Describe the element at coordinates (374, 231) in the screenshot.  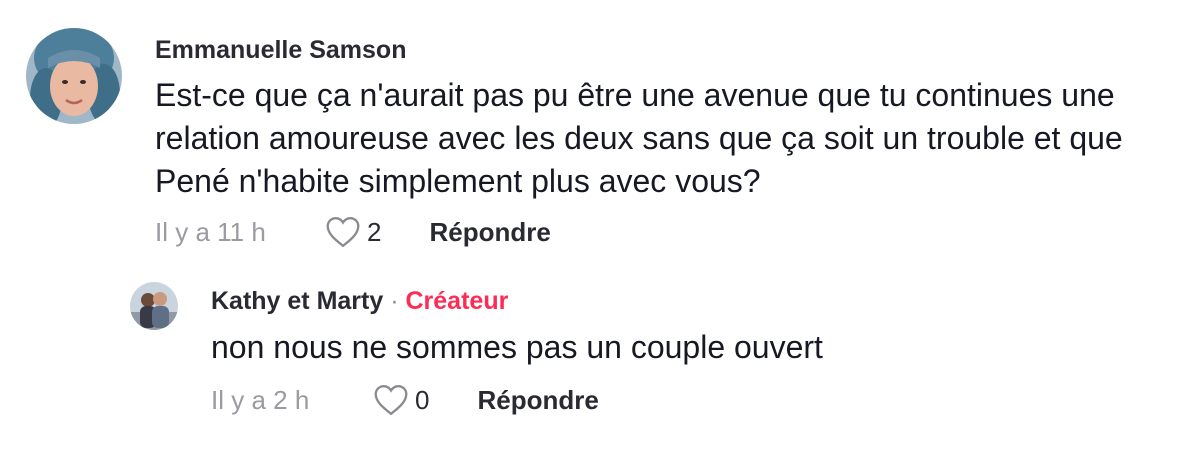
I see `like-count: 2` at that location.